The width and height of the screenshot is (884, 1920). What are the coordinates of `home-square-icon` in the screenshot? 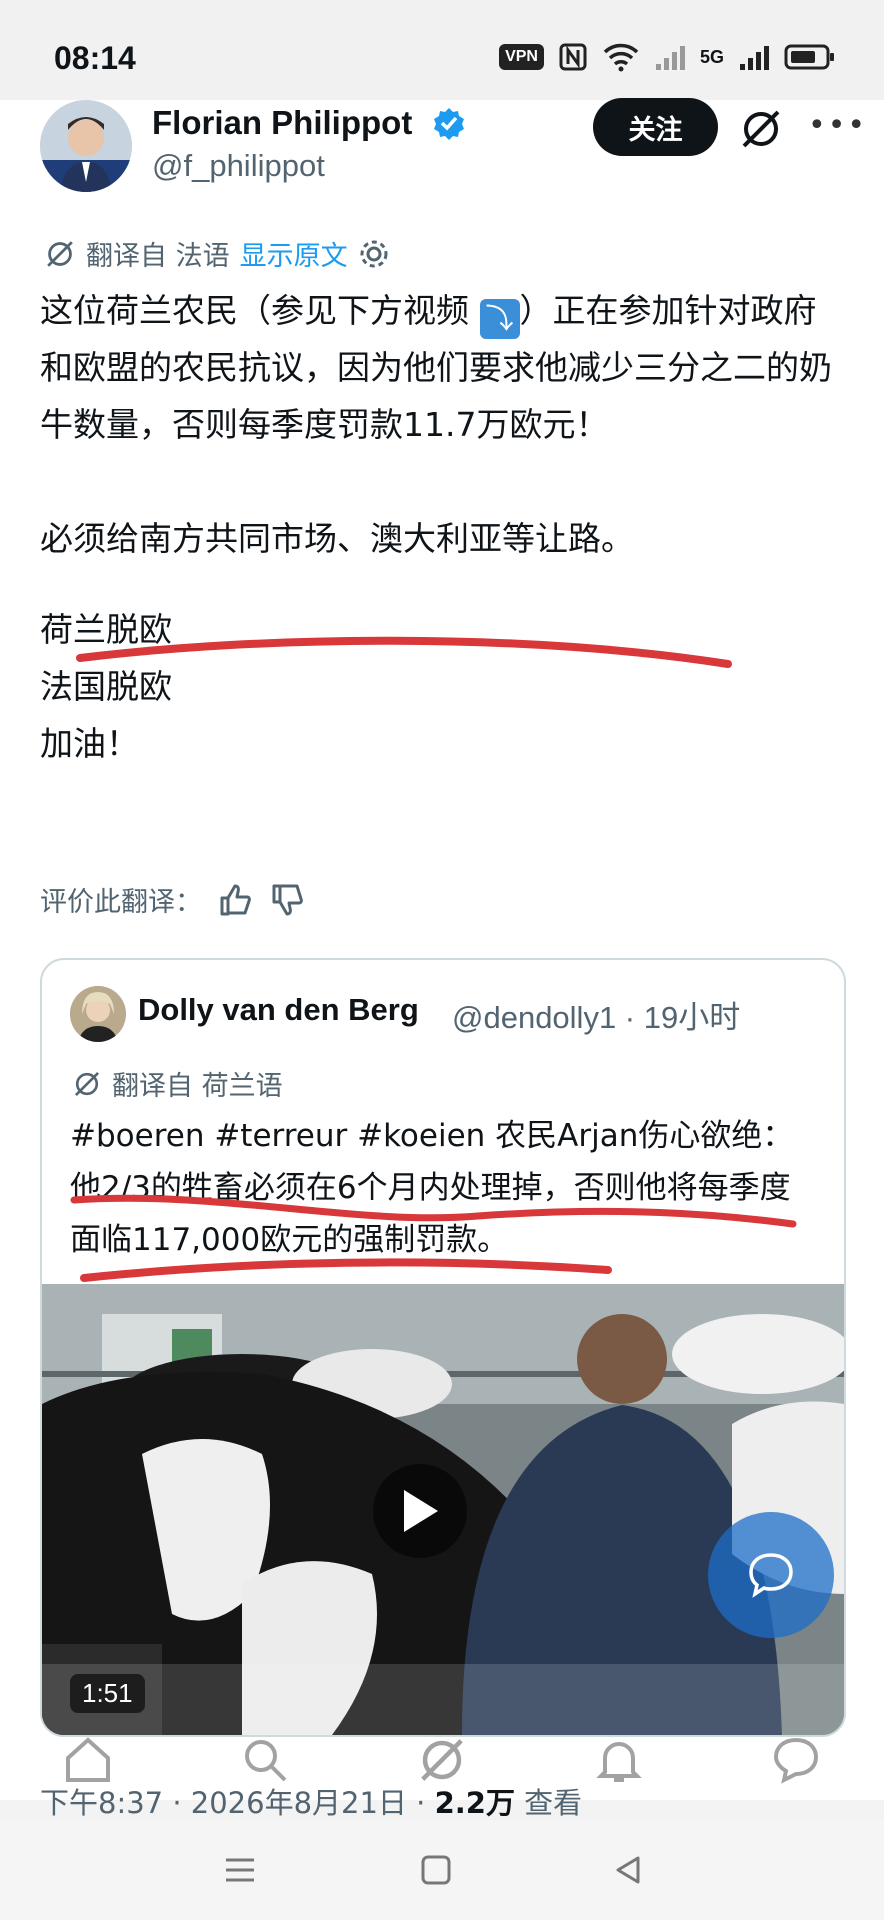 It's located at (436, 1870).